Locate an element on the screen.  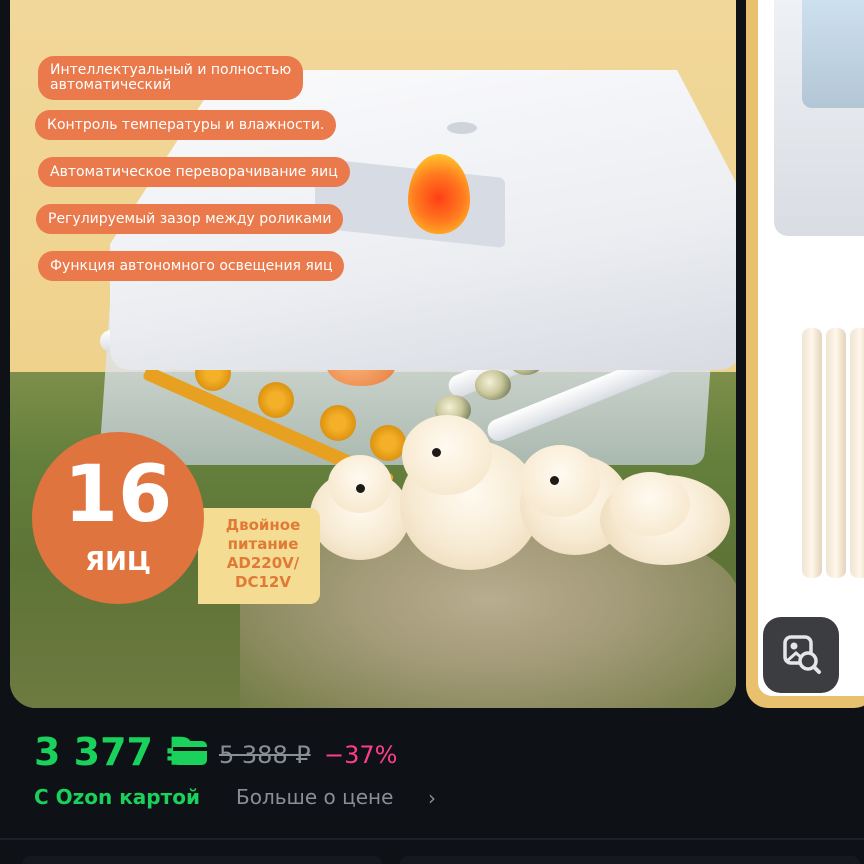
feature-pill-label: Функция автономного освещения яиц is located at coordinates (191, 266).